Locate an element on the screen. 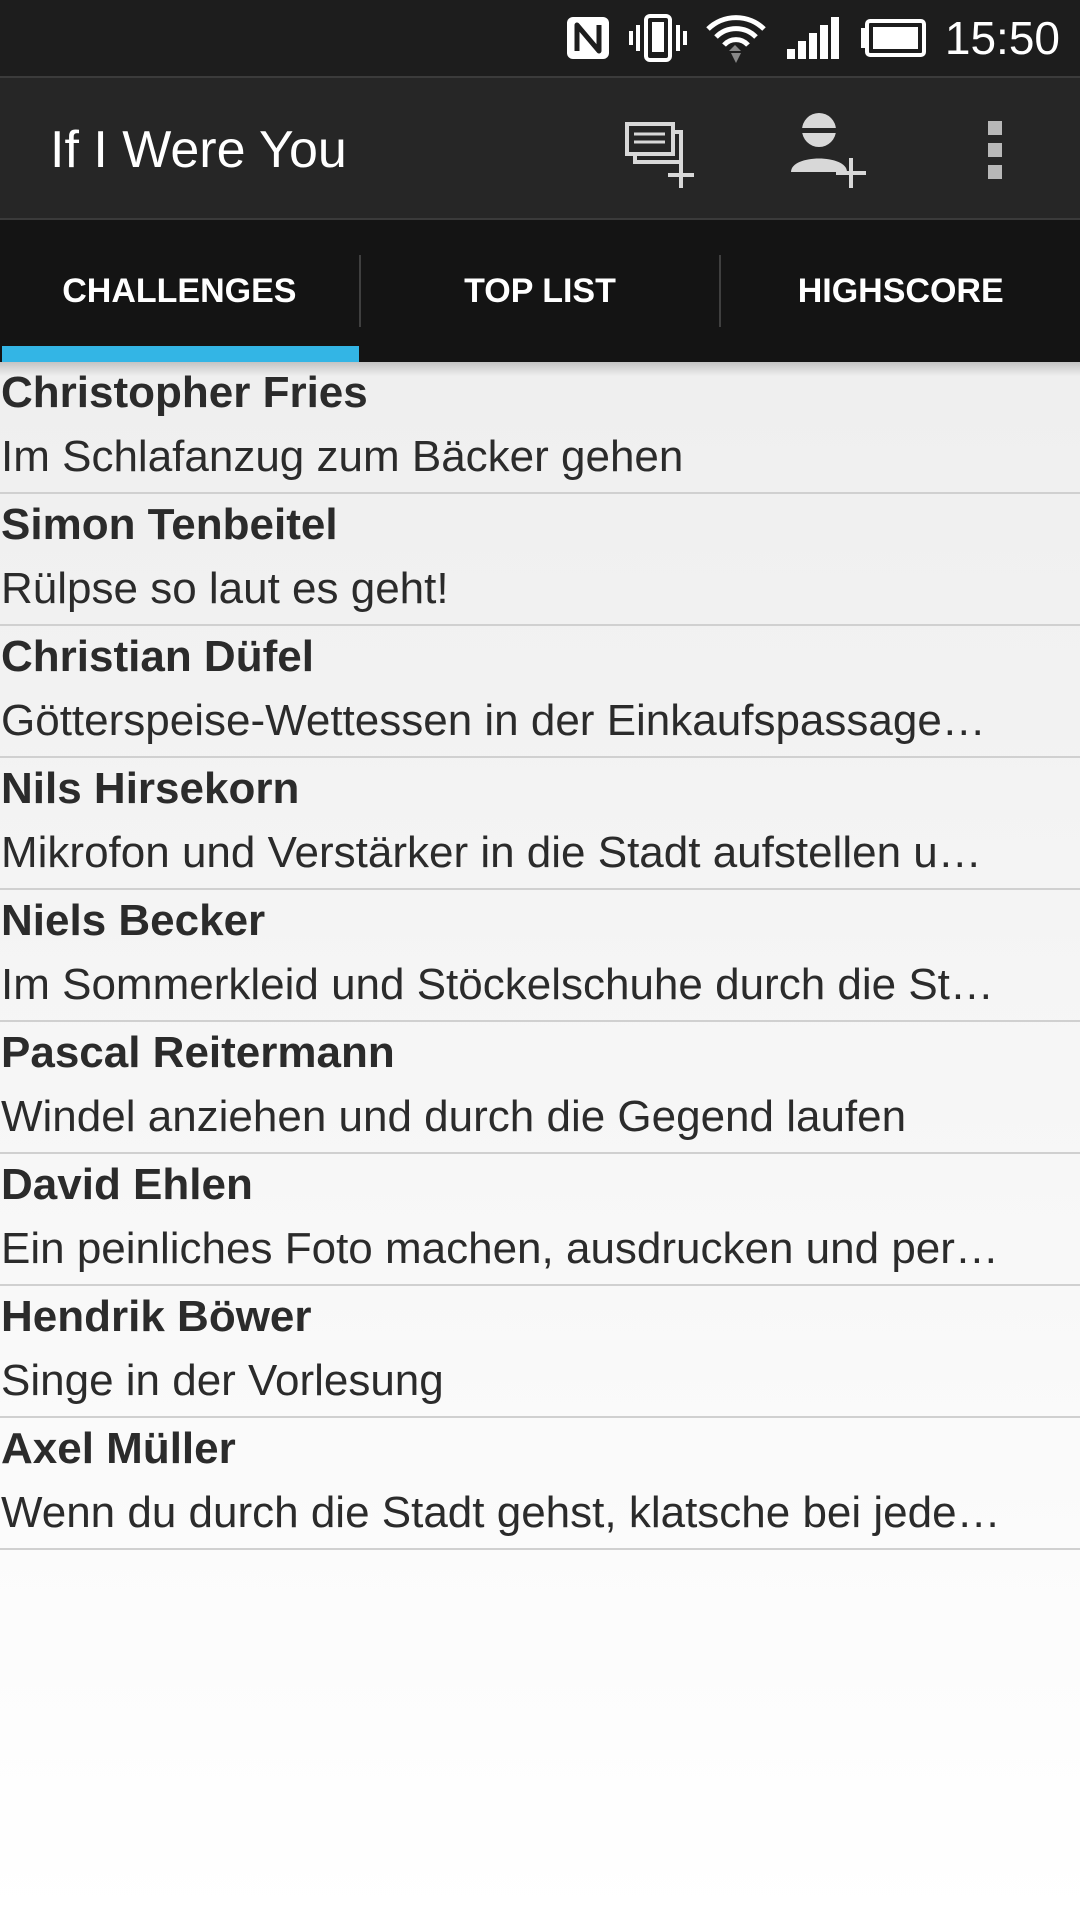  challenger-name: Simon Tenbeitel is located at coordinates (169, 524).